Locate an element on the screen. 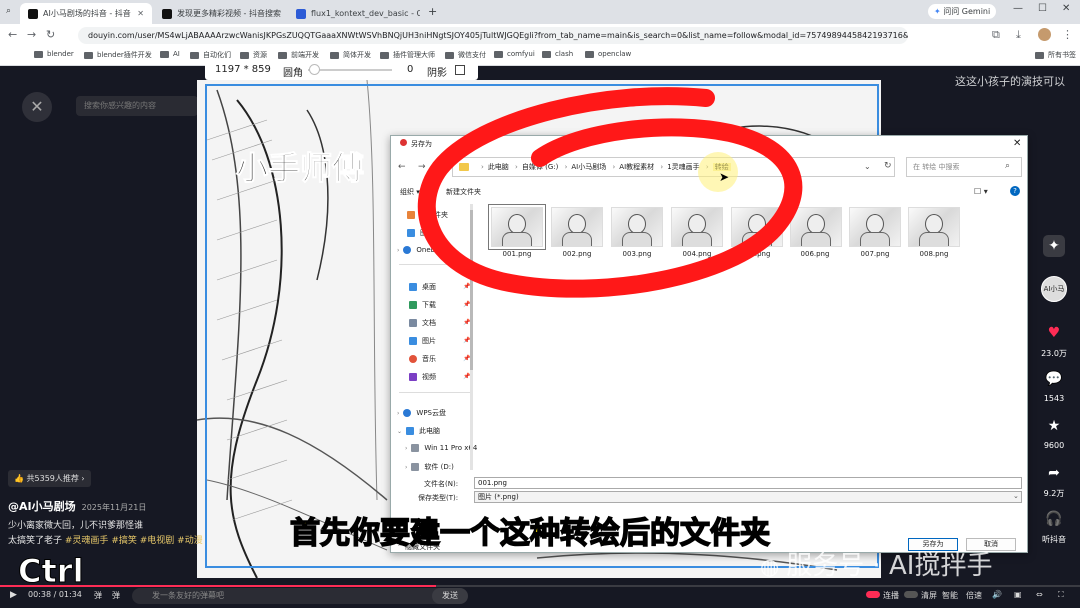 This screenshot has width=1080, height=608. tab-douyin-search: 发现更多精彩视频 - 抖音搜索 ✕ is located at coordinates (220, 13).